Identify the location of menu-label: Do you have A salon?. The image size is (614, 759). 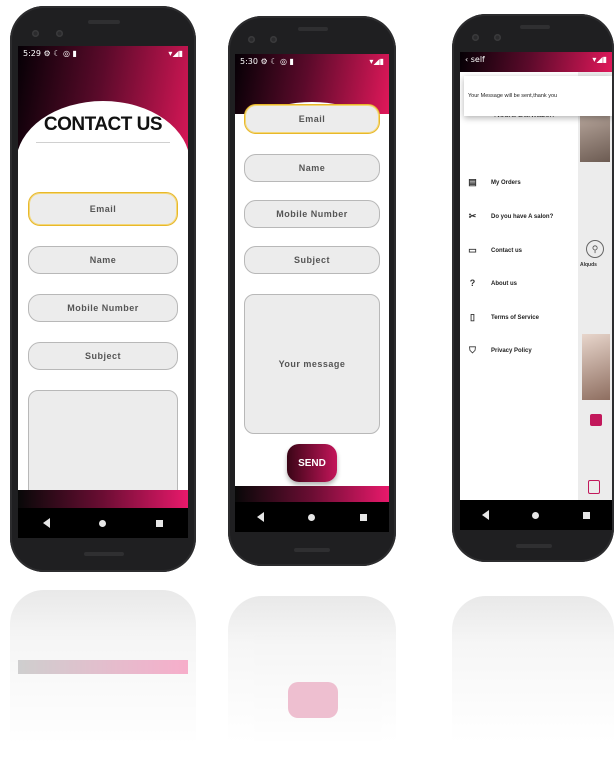
(522, 216).